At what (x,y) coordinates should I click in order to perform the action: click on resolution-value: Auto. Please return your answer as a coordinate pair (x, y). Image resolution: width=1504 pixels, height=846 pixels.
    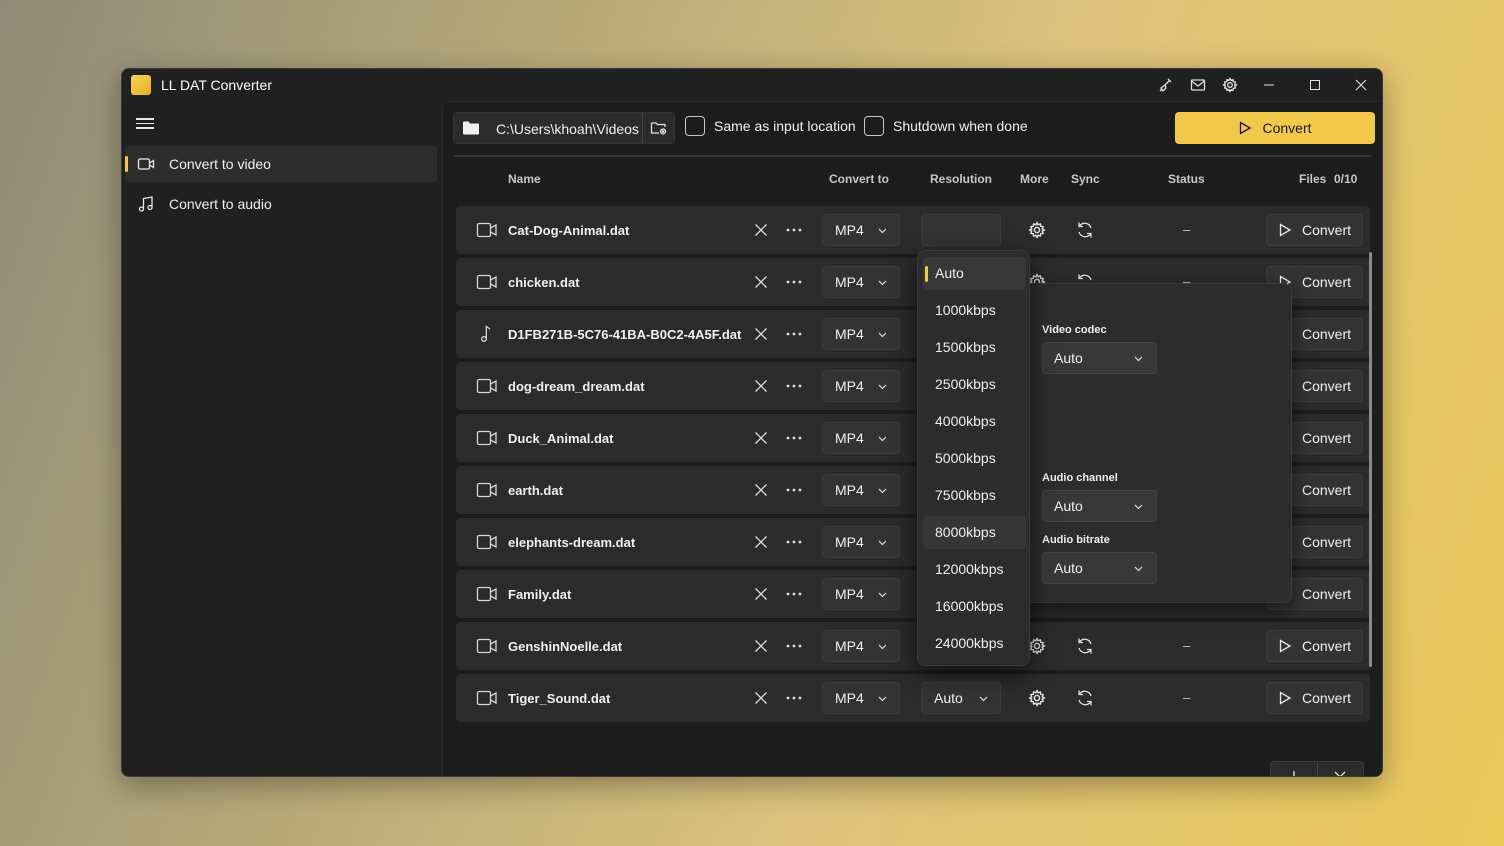
    Looking at the image, I should click on (948, 698).